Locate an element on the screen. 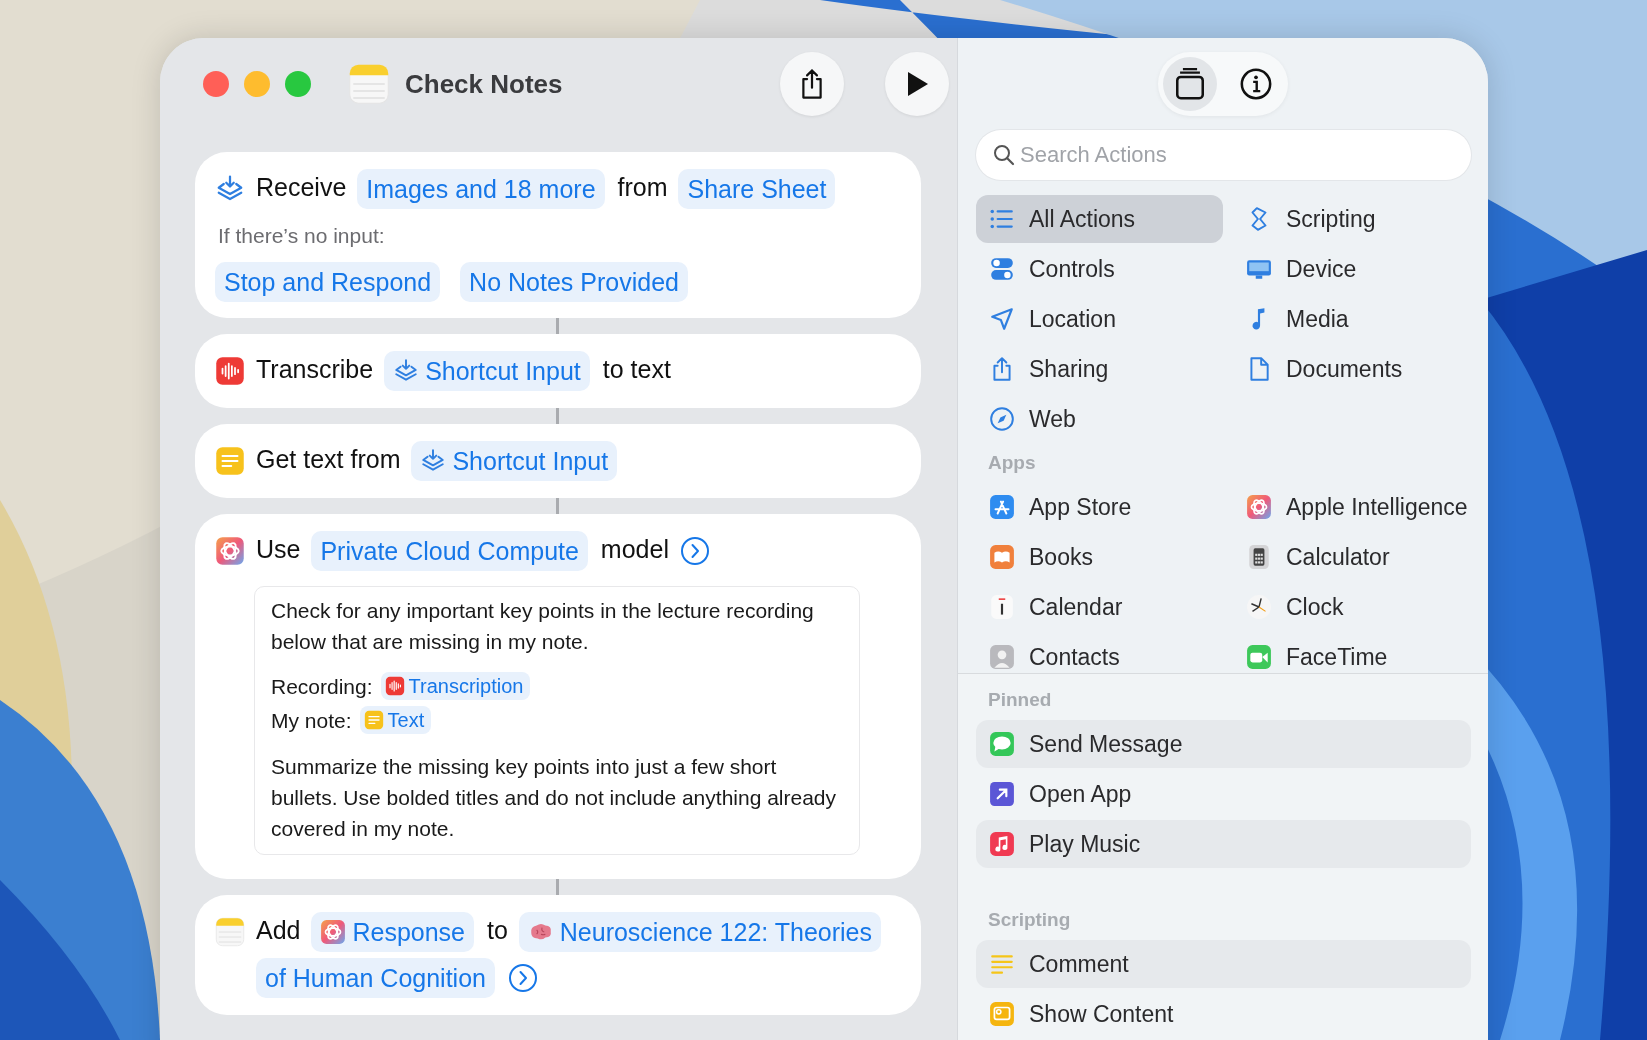 Image resolution: width=1647 pixels, height=1040 pixels. action-label: to text is located at coordinates (636, 369).